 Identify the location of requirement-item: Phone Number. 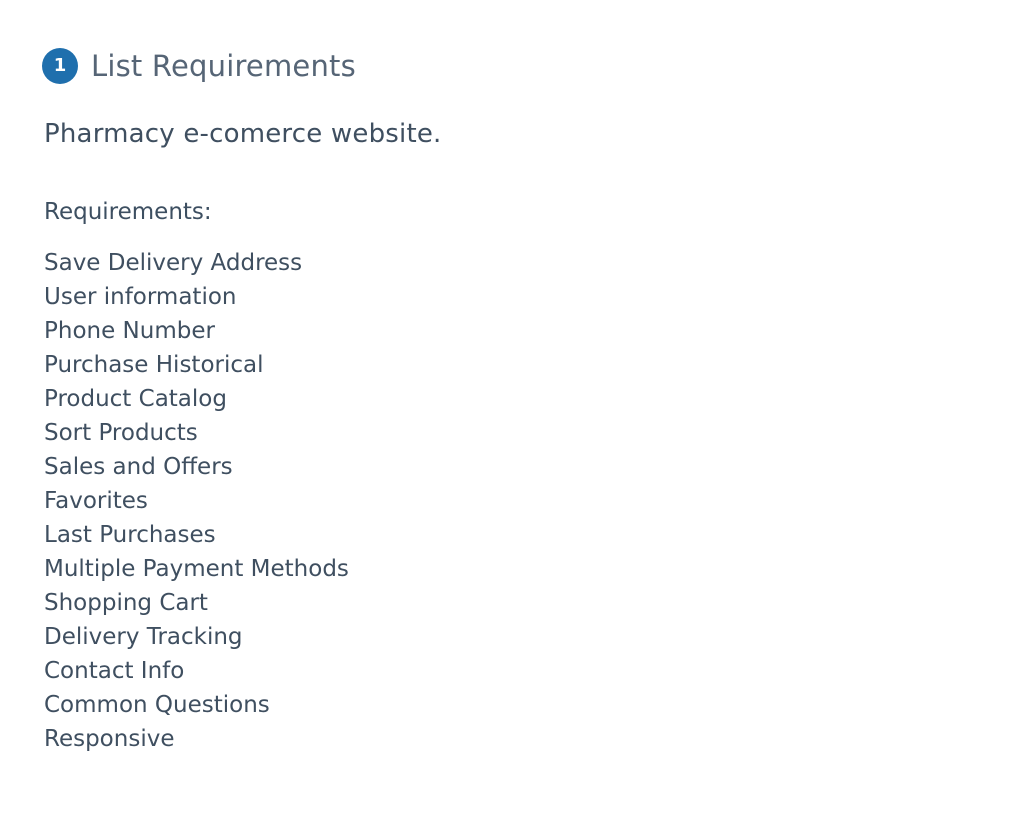
(129, 331).